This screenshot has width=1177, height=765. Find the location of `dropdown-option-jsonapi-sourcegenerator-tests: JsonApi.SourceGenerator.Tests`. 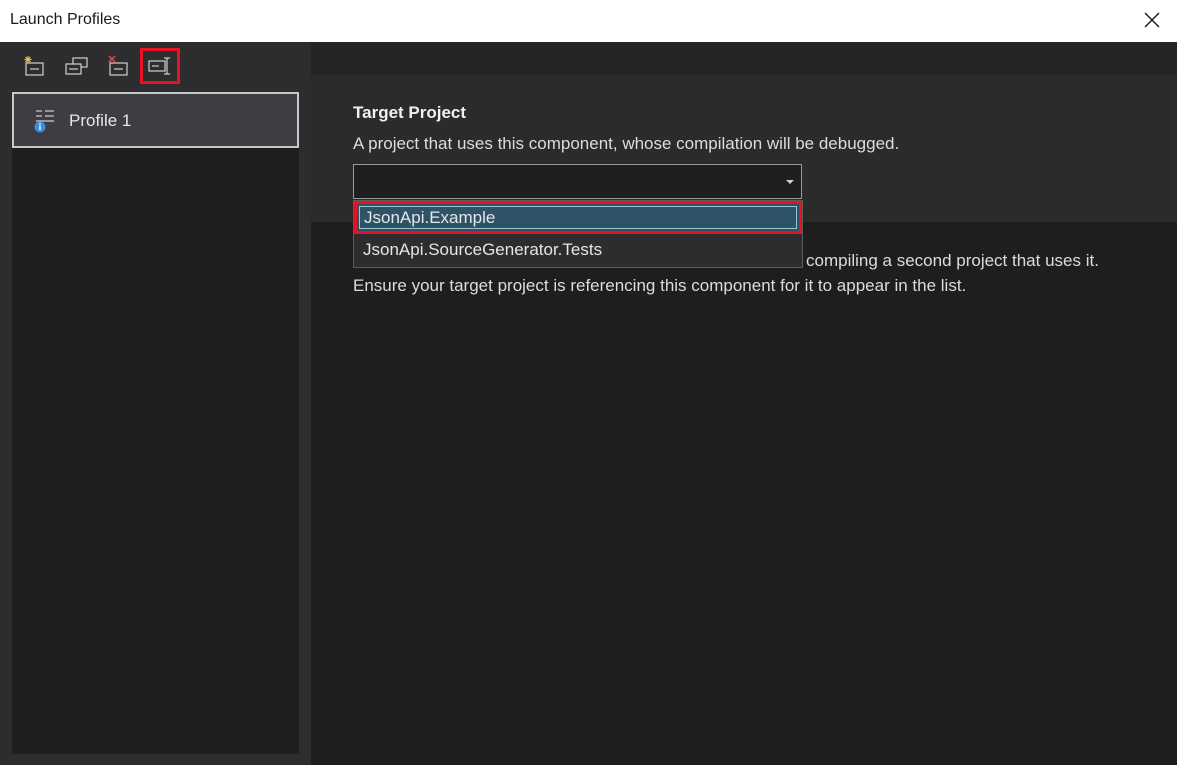

dropdown-option-jsonapi-sourcegenerator-tests: JsonApi.SourceGenerator.Tests is located at coordinates (578, 251).